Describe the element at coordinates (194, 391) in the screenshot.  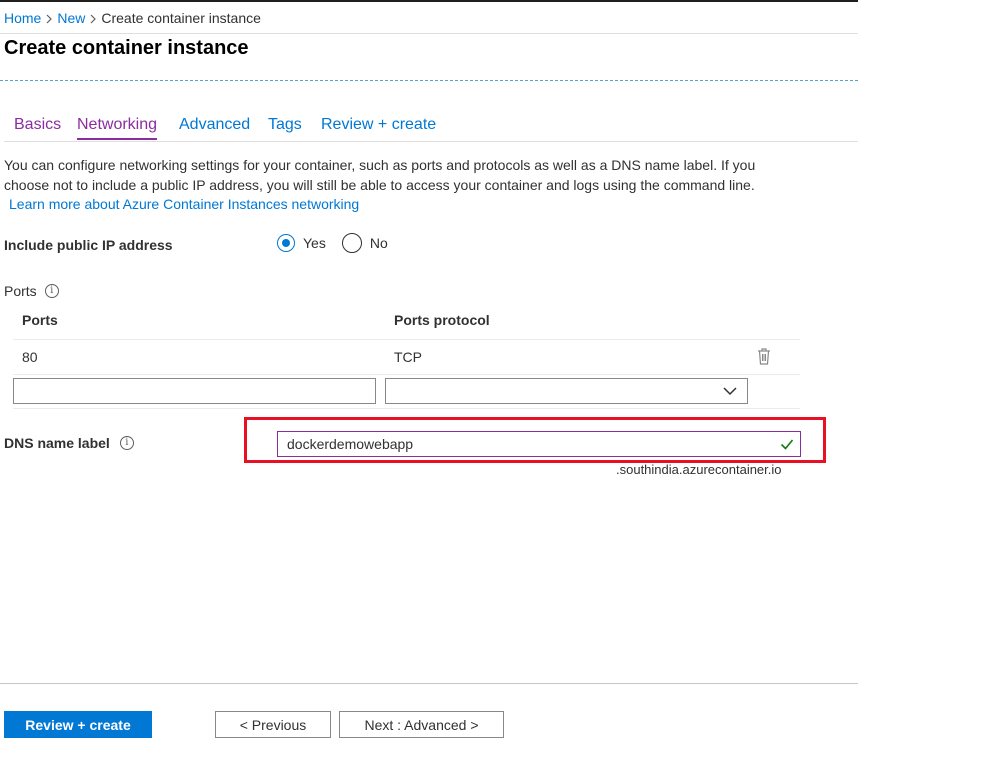
I see `new-port-input` at that location.